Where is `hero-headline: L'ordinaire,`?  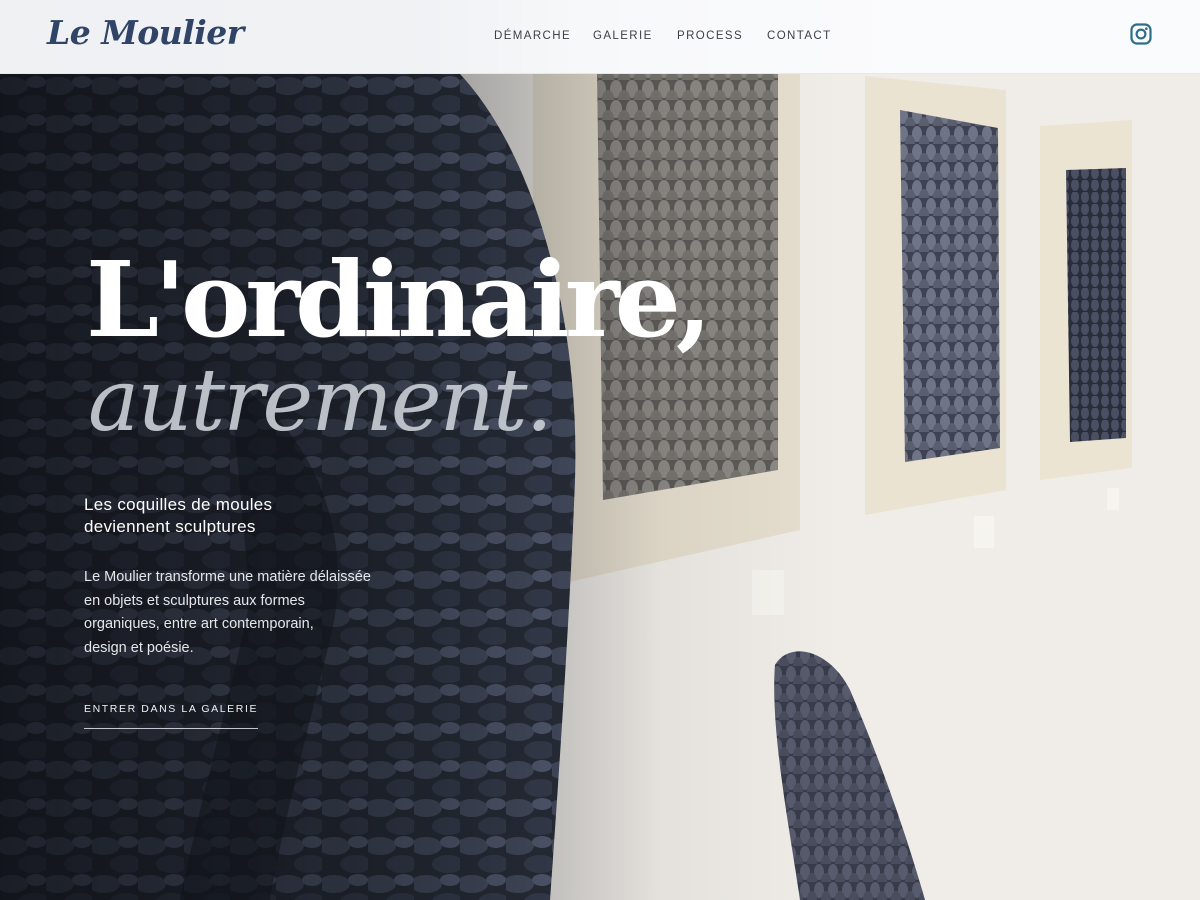
hero-headline: L'ordinaire, is located at coordinates (399, 299).